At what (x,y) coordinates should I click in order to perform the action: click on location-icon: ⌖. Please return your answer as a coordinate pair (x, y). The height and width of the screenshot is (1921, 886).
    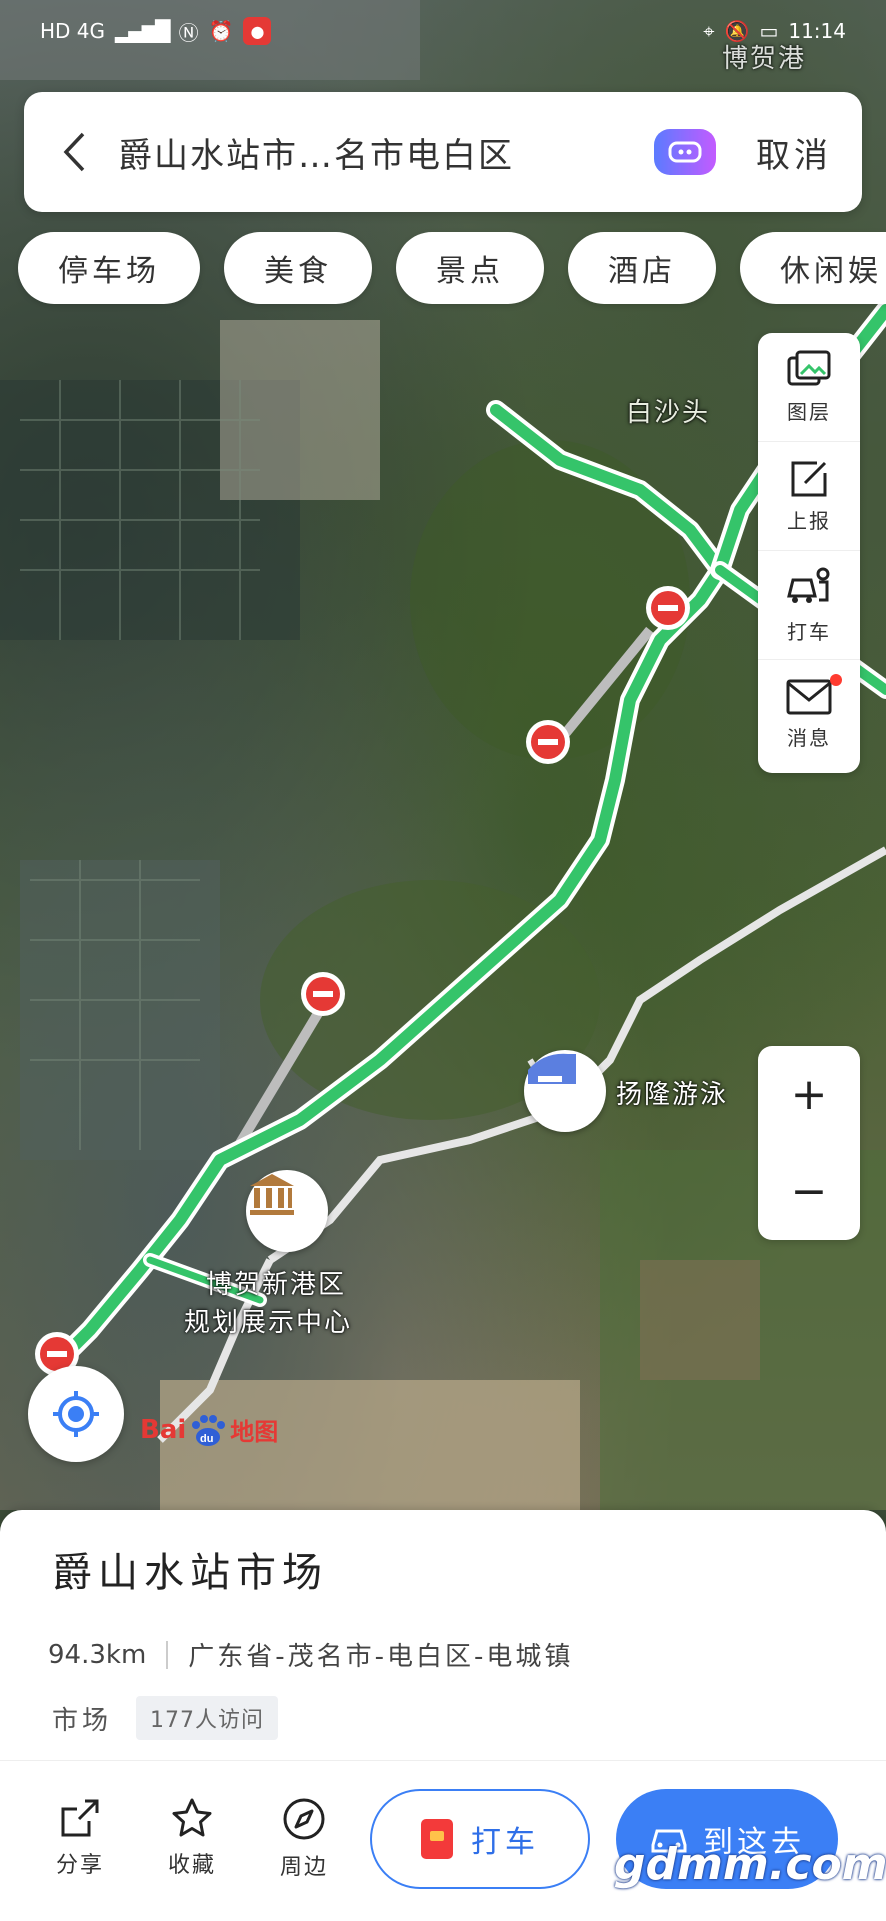
    Looking at the image, I should click on (709, 31).